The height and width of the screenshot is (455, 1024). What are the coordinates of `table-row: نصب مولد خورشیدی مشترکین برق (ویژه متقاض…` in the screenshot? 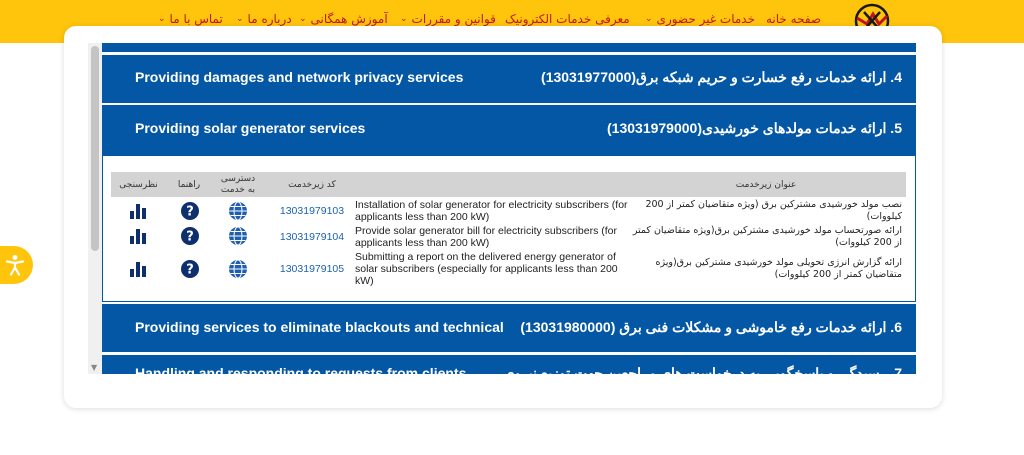 It's located at (508, 211).